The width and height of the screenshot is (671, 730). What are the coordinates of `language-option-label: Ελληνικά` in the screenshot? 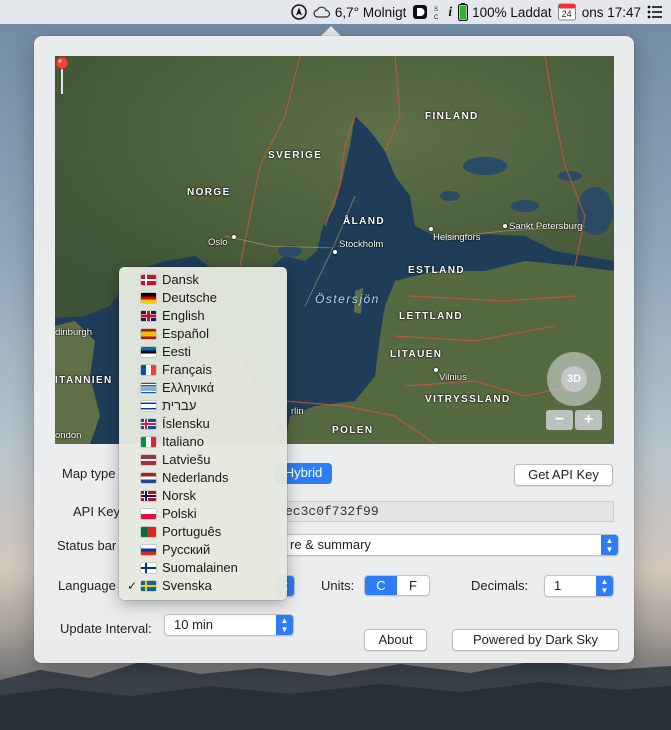 It's located at (188, 387).